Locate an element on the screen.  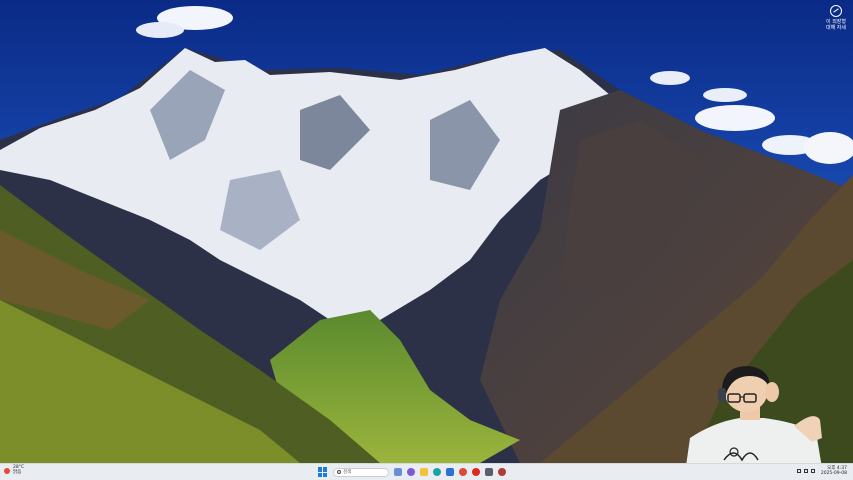
clock-date: 2025-09-08 is located at coordinates (833, 474).